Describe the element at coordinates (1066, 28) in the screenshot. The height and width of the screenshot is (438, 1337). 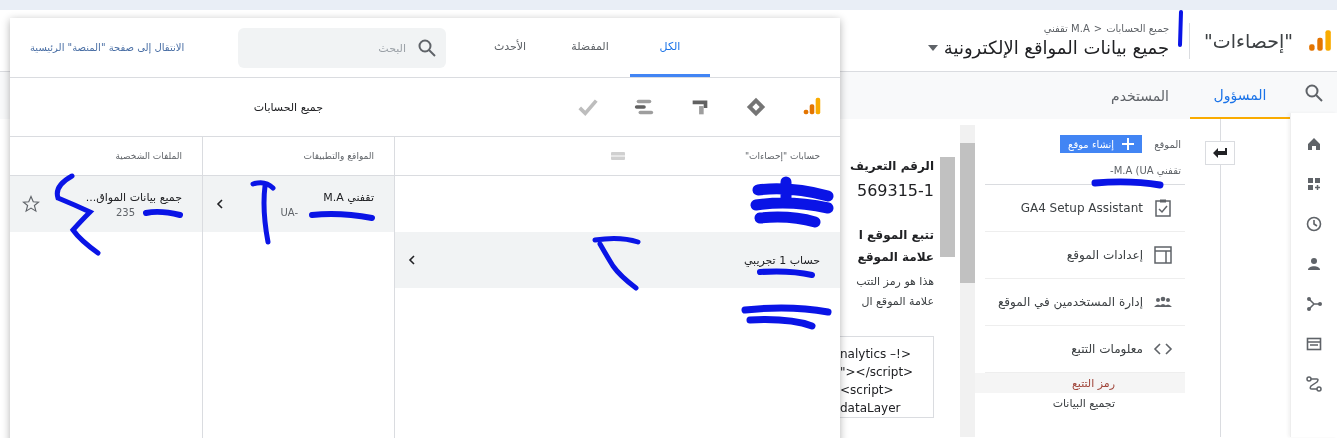
I see `breadcrumb-link: تقفني M.A` at that location.